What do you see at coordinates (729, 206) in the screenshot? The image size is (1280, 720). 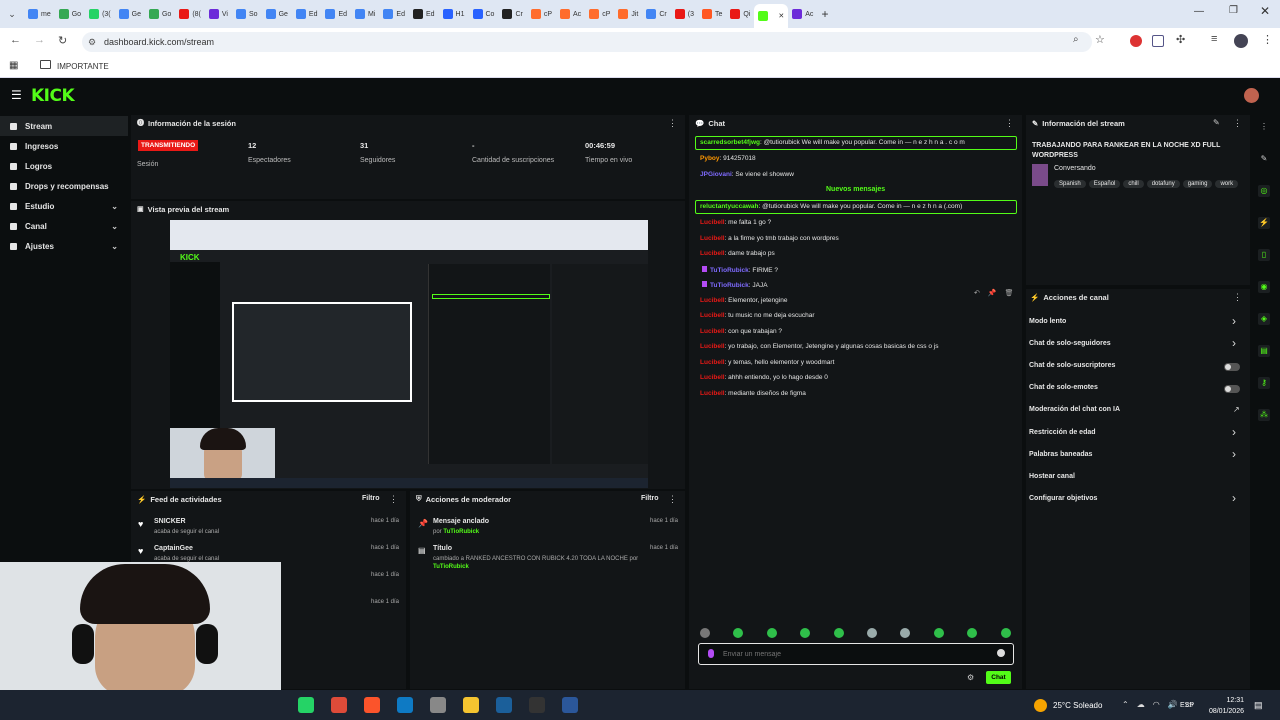 I see `chat-username: reluctantyuccawah` at bounding box center [729, 206].